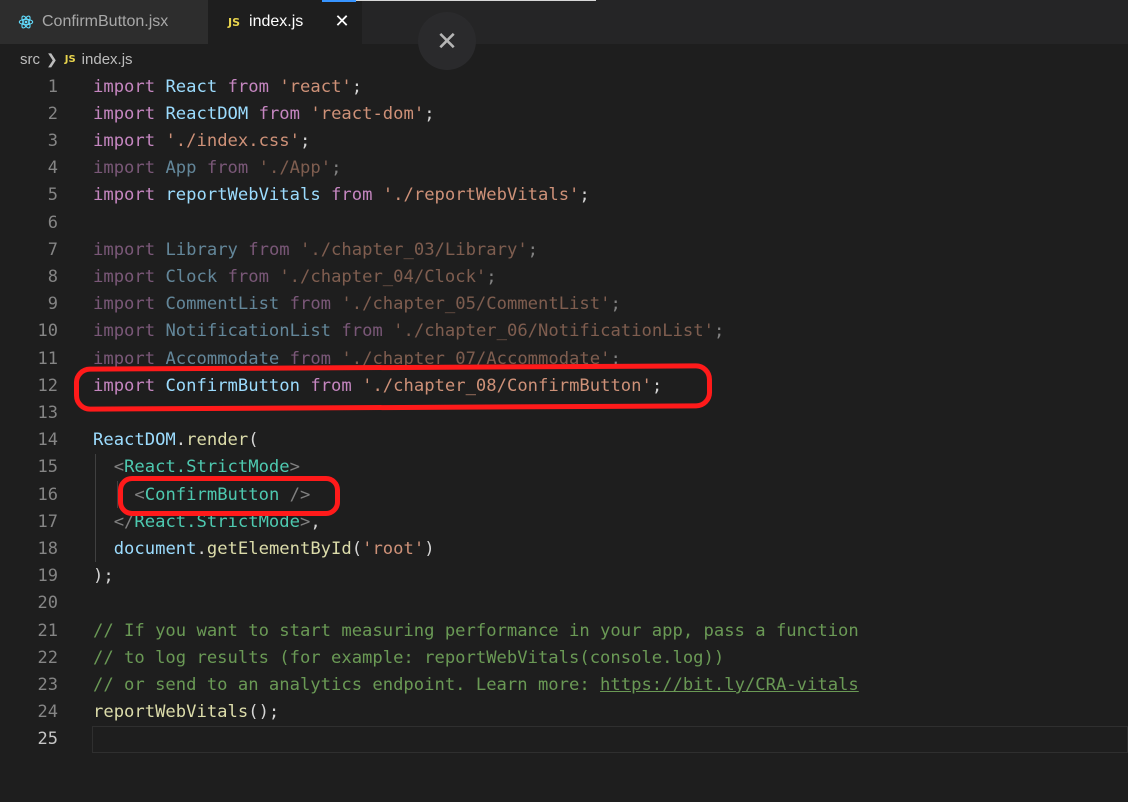  What do you see at coordinates (429, 548) in the screenshot?
I see `code-token: )` at bounding box center [429, 548].